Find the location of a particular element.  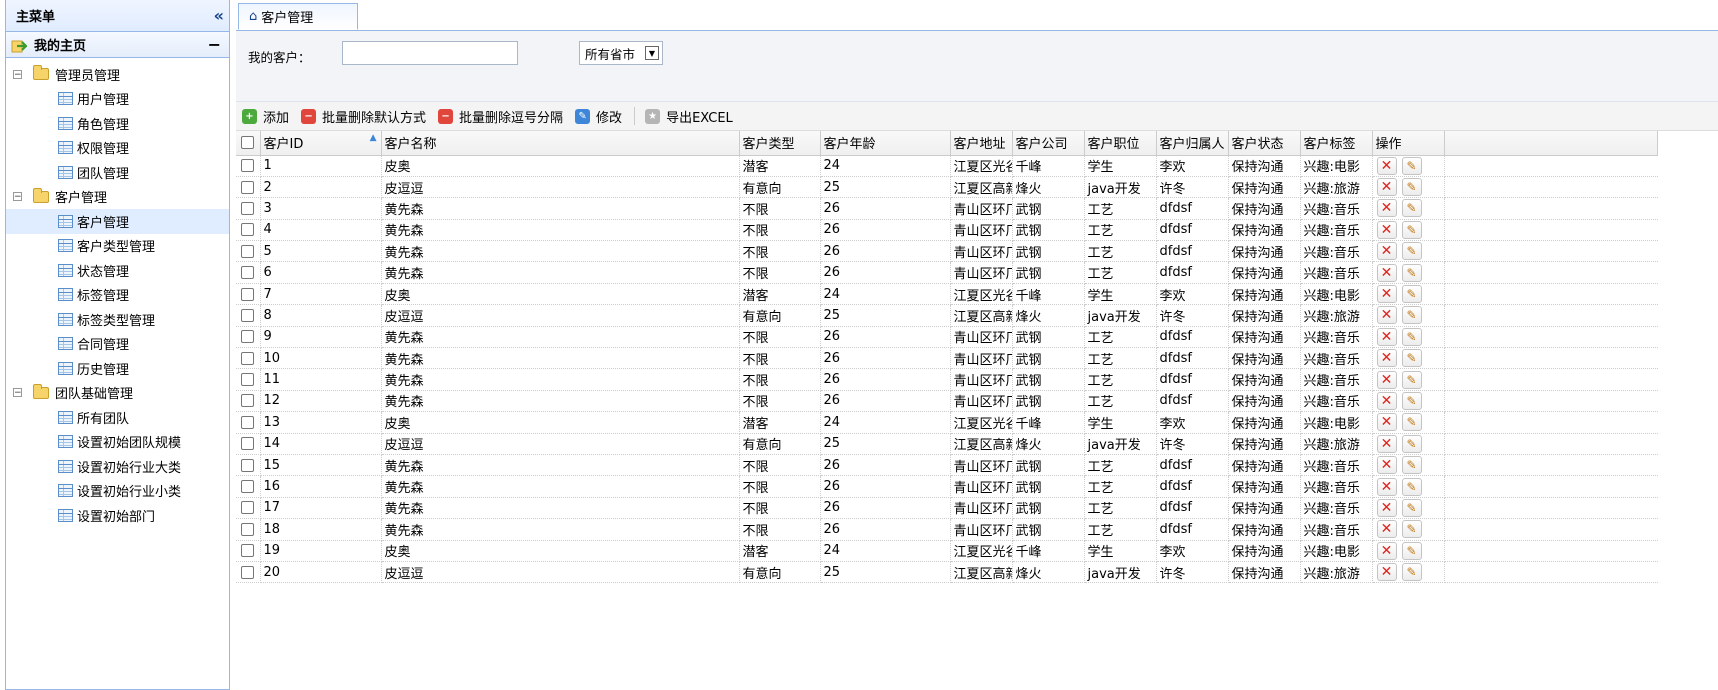

column-header: 客户ID ▲ is located at coordinates (321, 143).